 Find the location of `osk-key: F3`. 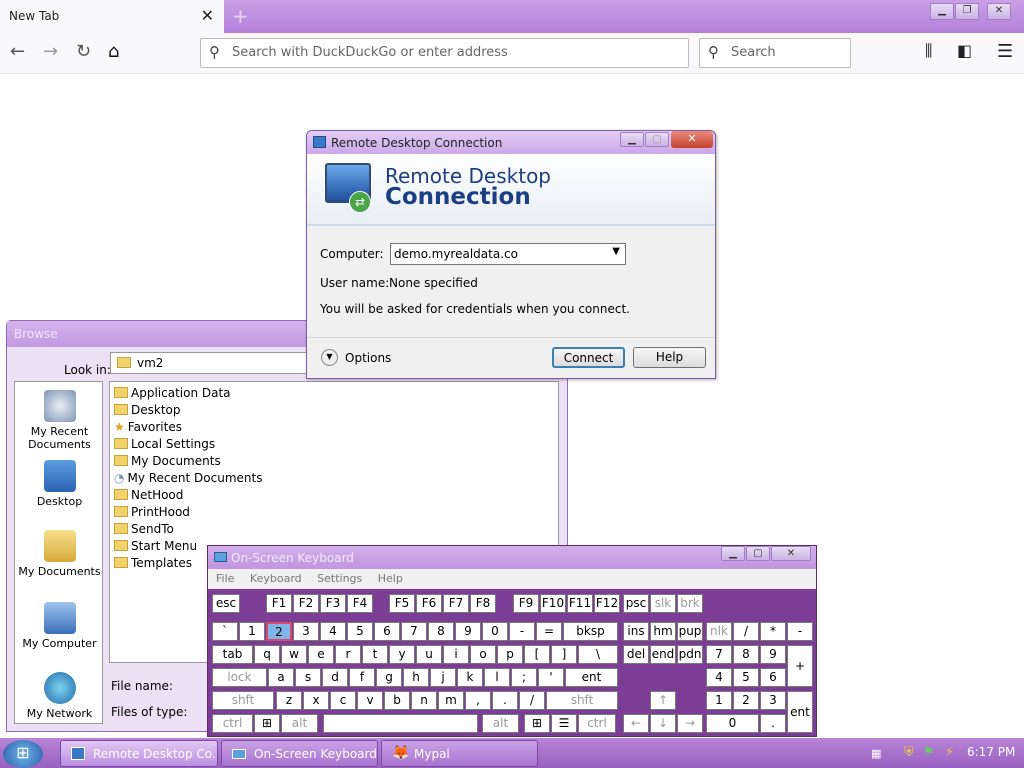

osk-key: F3 is located at coordinates (333, 603).